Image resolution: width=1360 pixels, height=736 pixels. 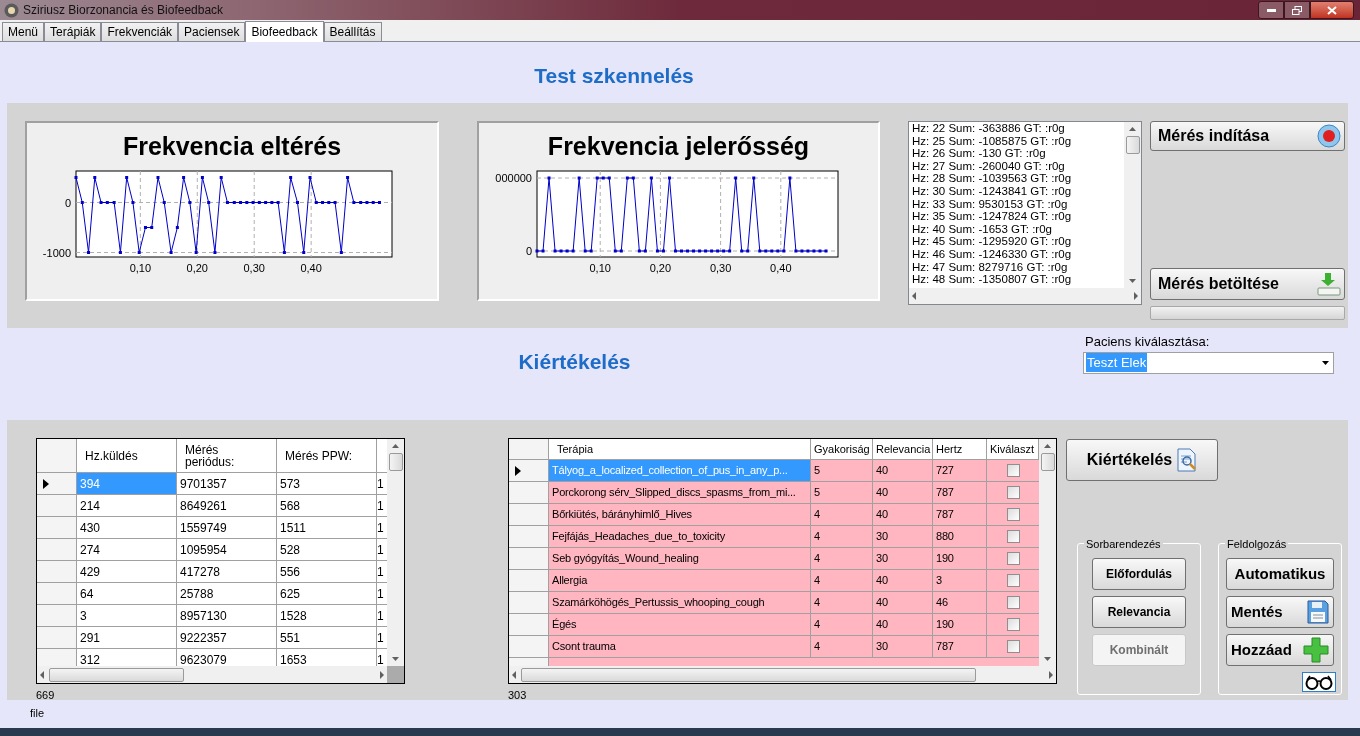 What do you see at coordinates (1280, 574) in the screenshot?
I see `action-button: Automatikus` at bounding box center [1280, 574].